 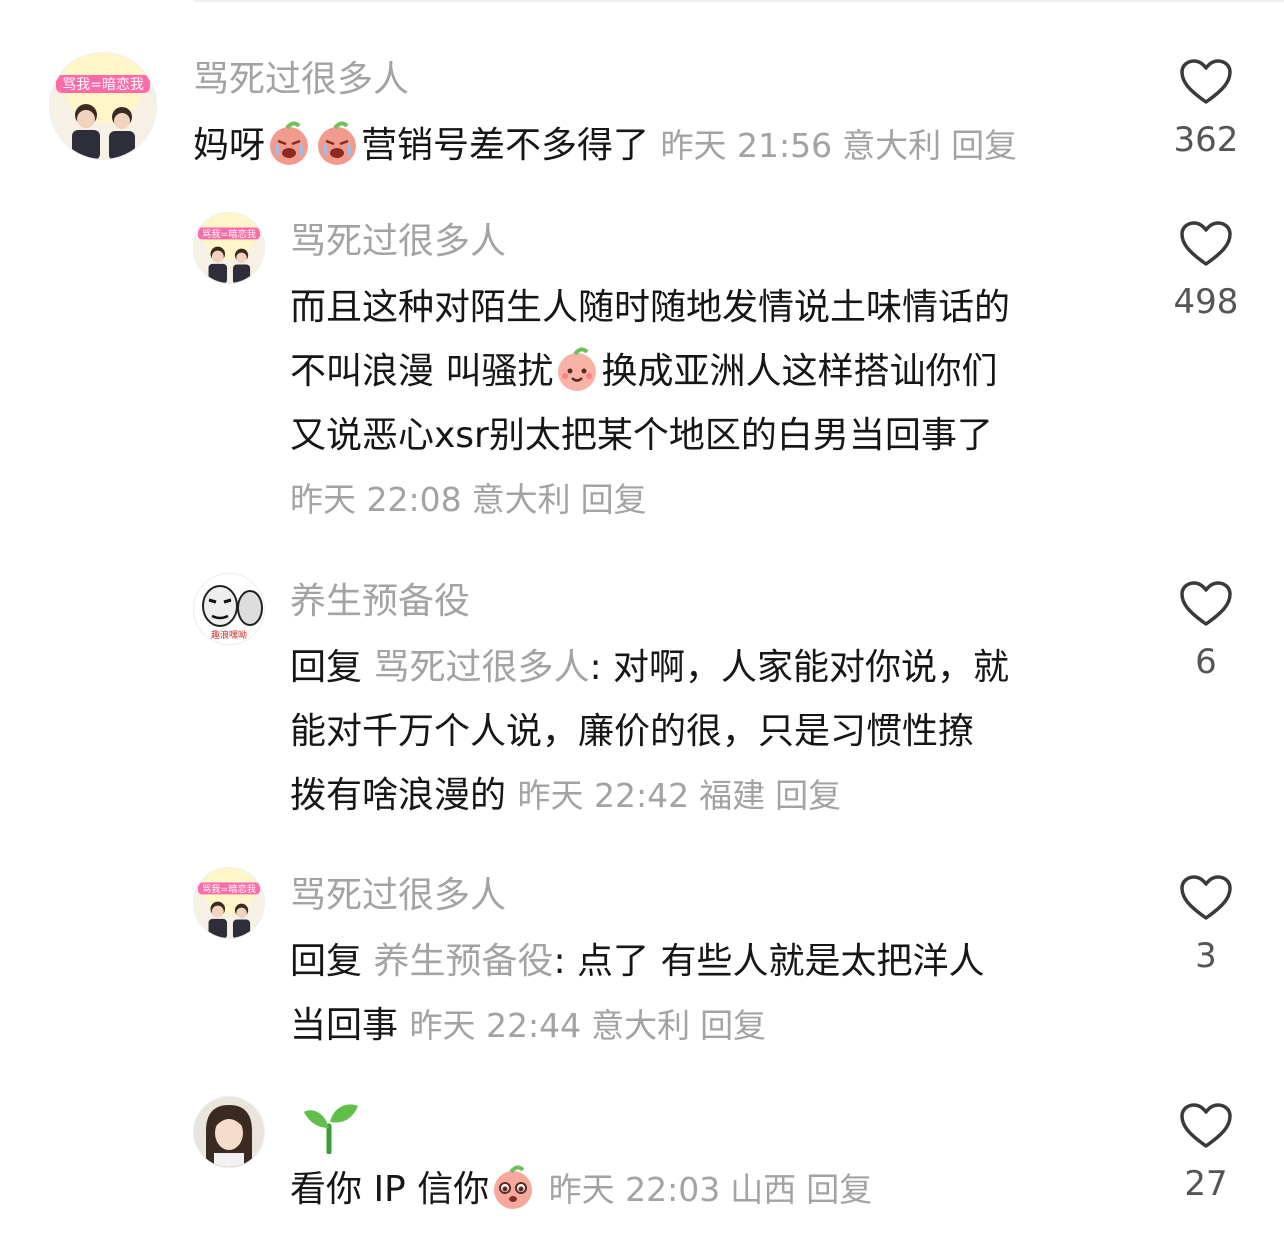 What do you see at coordinates (1206, 632) in the screenshot?
I see `like-button: 6` at bounding box center [1206, 632].